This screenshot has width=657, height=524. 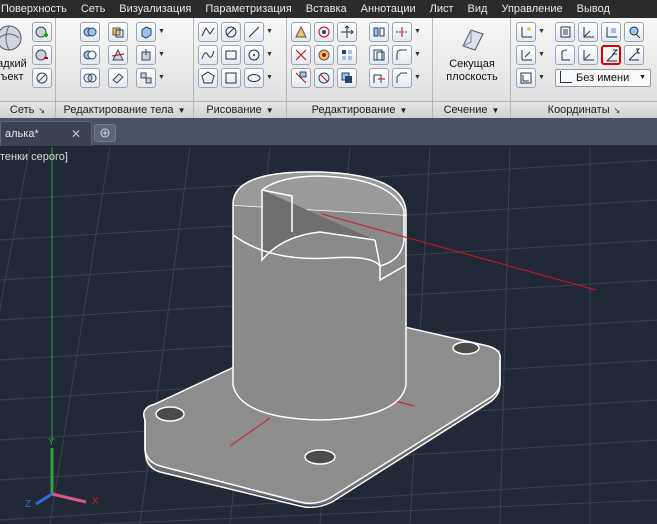 I want to click on tab-output: Вывод, so click(x=593, y=9).